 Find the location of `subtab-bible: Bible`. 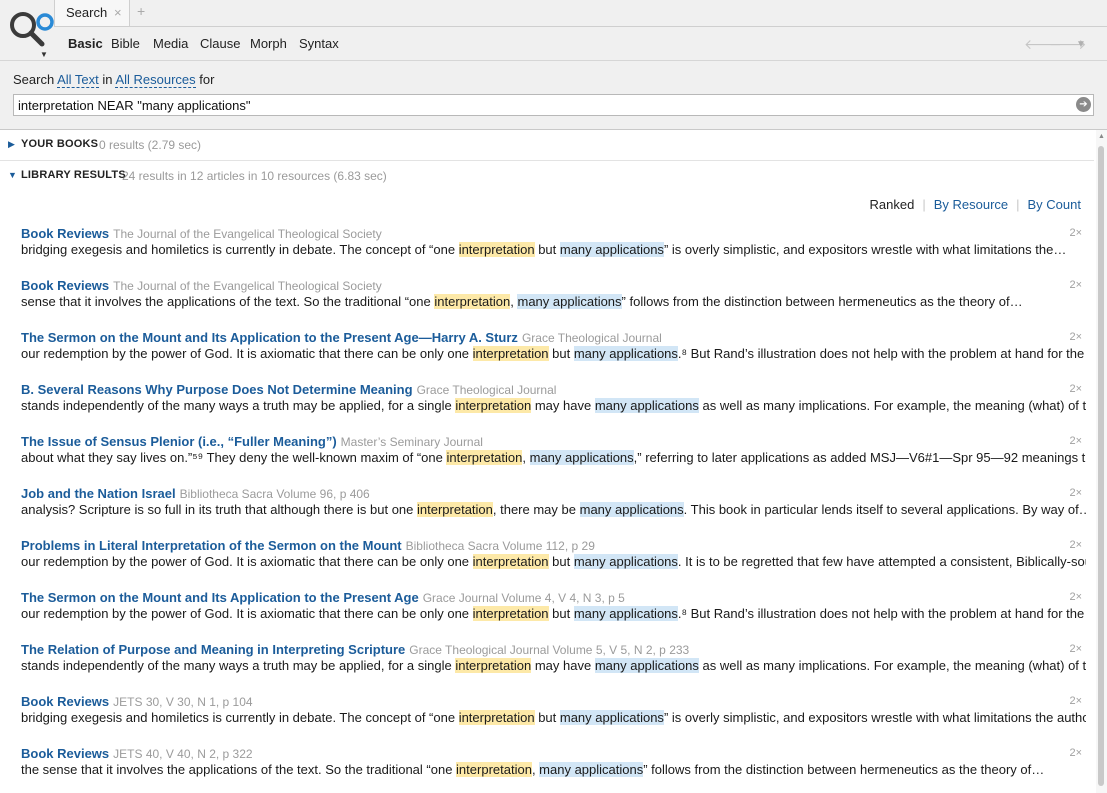

subtab-bible: Bible is located at coordinates (125, 43).